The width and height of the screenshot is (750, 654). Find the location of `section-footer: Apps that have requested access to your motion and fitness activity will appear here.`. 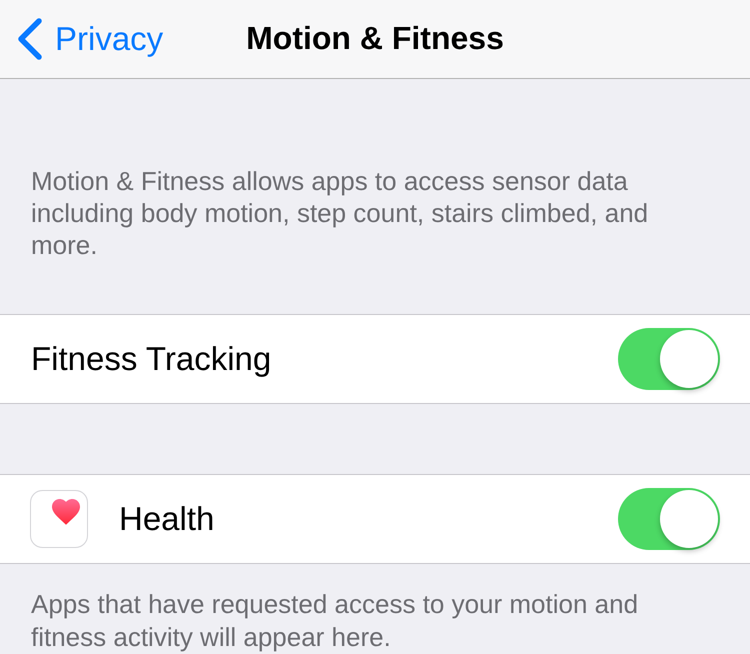

section-footer: Apps that have requested access to your motion and fitness activity will appear here. is located at coordinates (375, 609).